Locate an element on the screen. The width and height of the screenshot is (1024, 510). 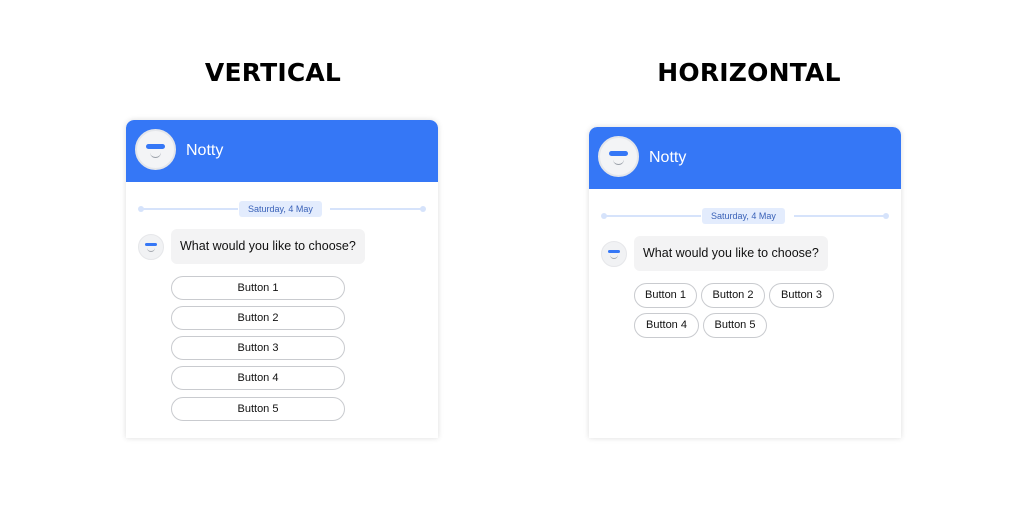
vertical-heading: VERTICAL is located at coordinates (273, 72).